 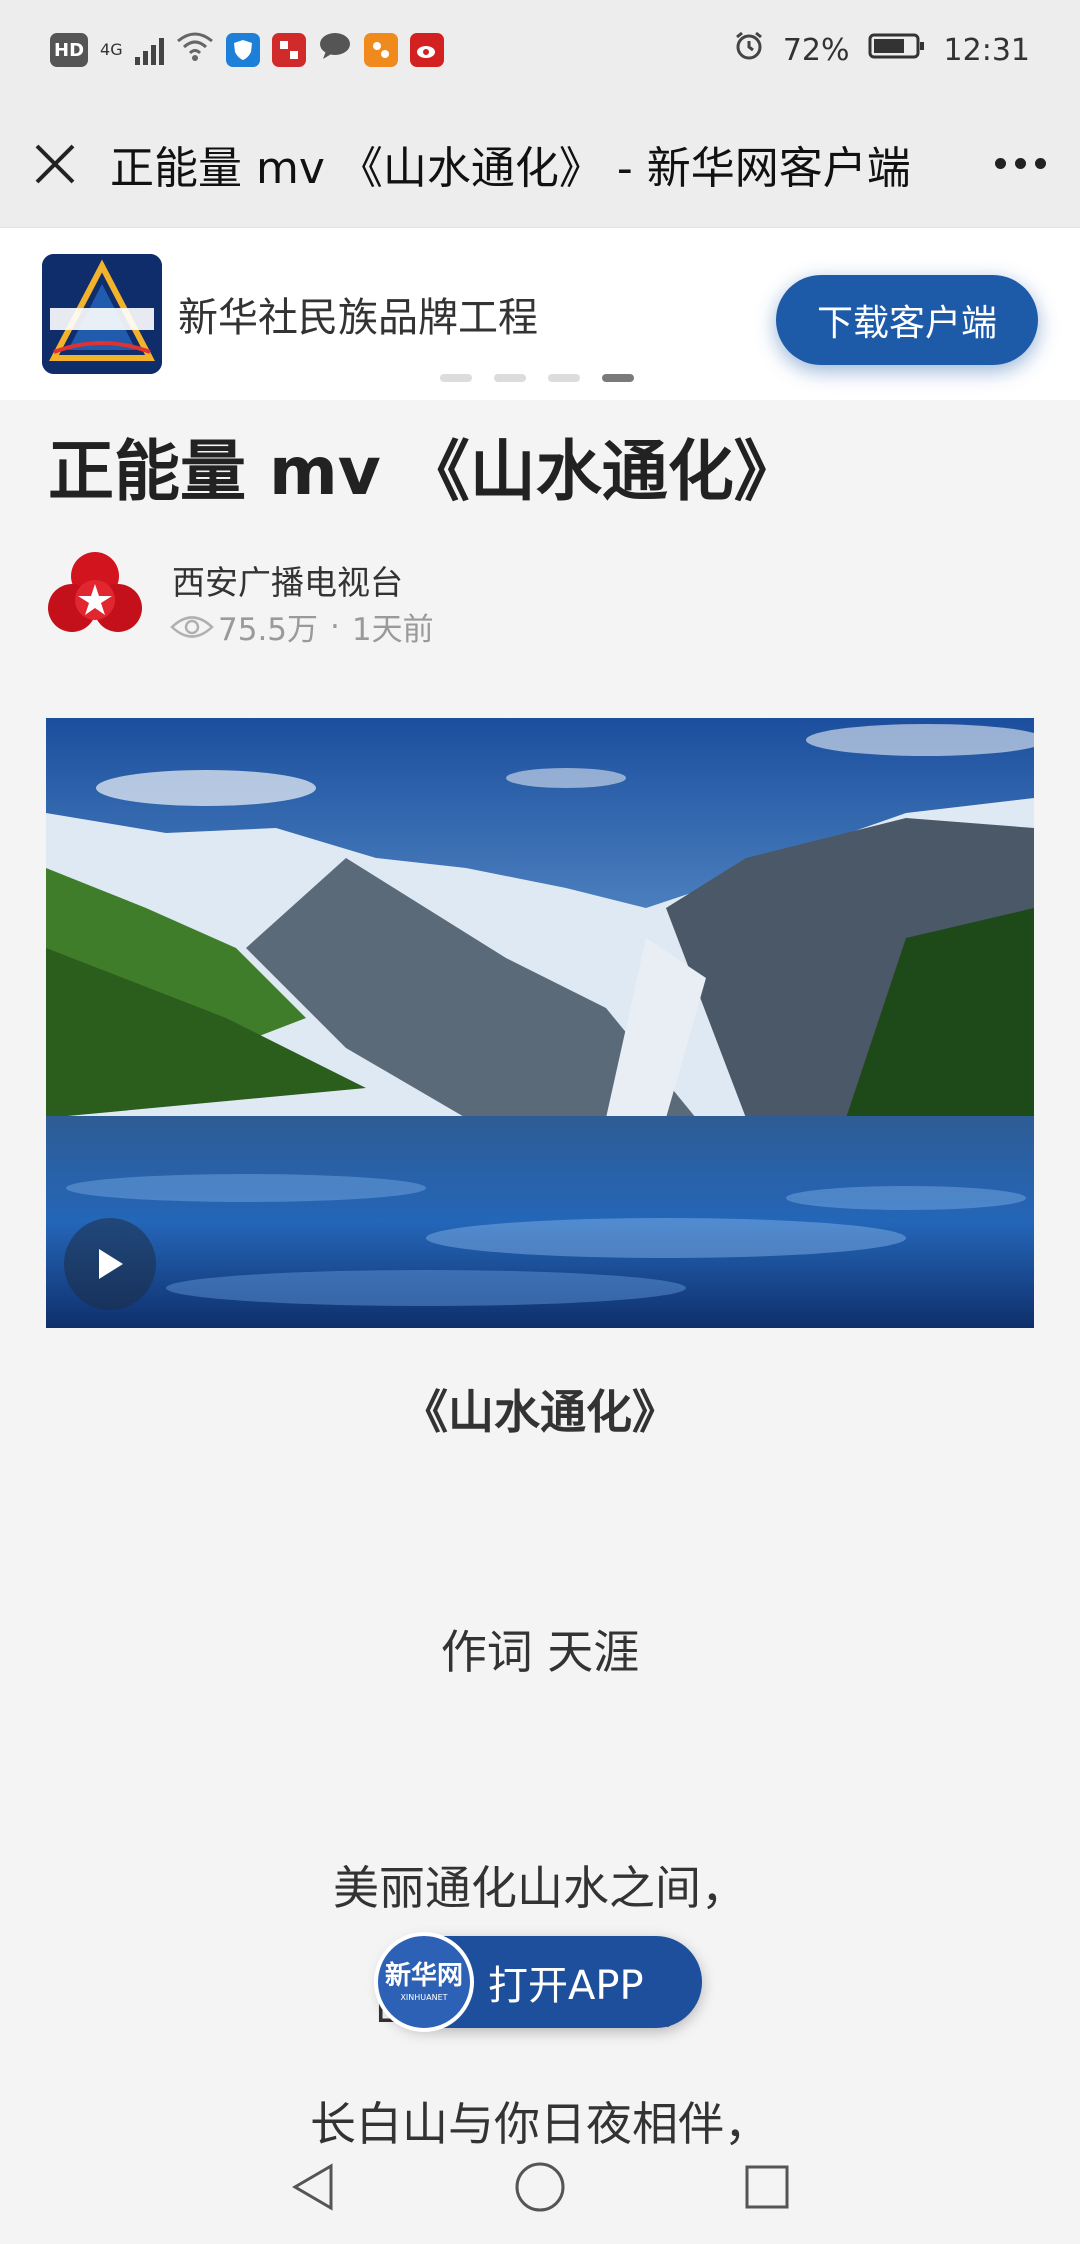 I want to click on status-bar: HD 4G 72% 12:31, so click(x=540, y=50).